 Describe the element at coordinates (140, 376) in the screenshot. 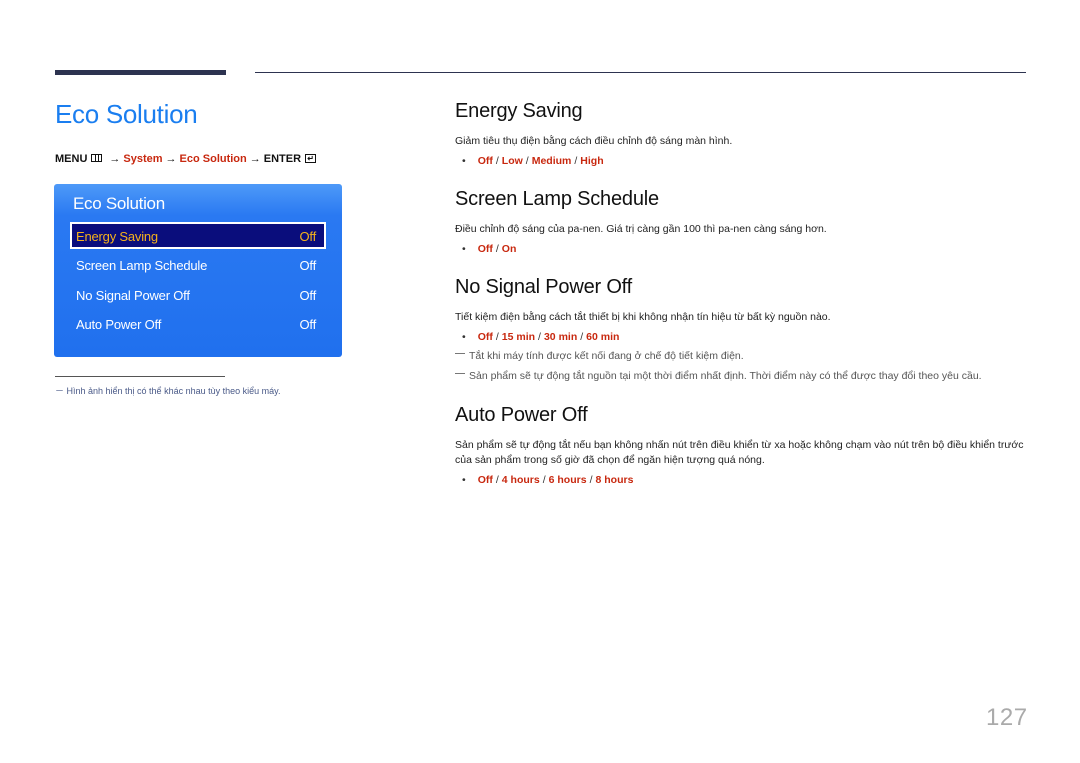

I see `footnote-rule` at that location.